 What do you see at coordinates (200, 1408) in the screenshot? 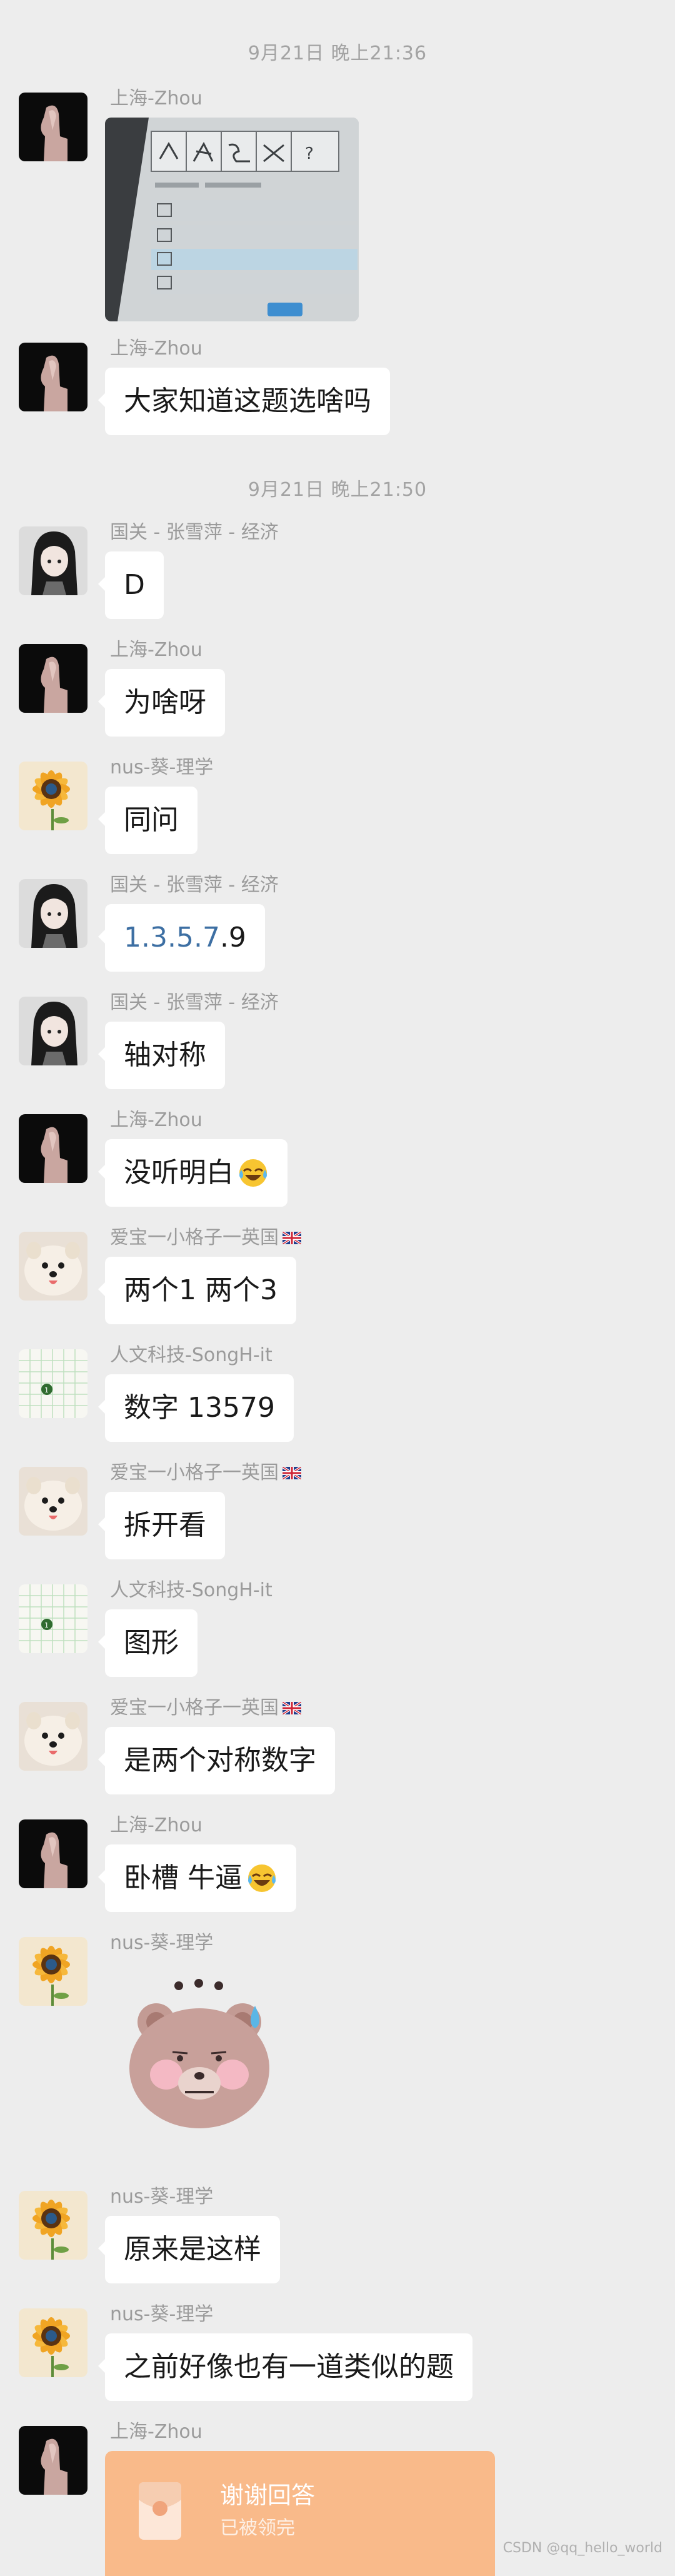
I see `message-text: 数字 13579` at bounding box center [200, 1408].